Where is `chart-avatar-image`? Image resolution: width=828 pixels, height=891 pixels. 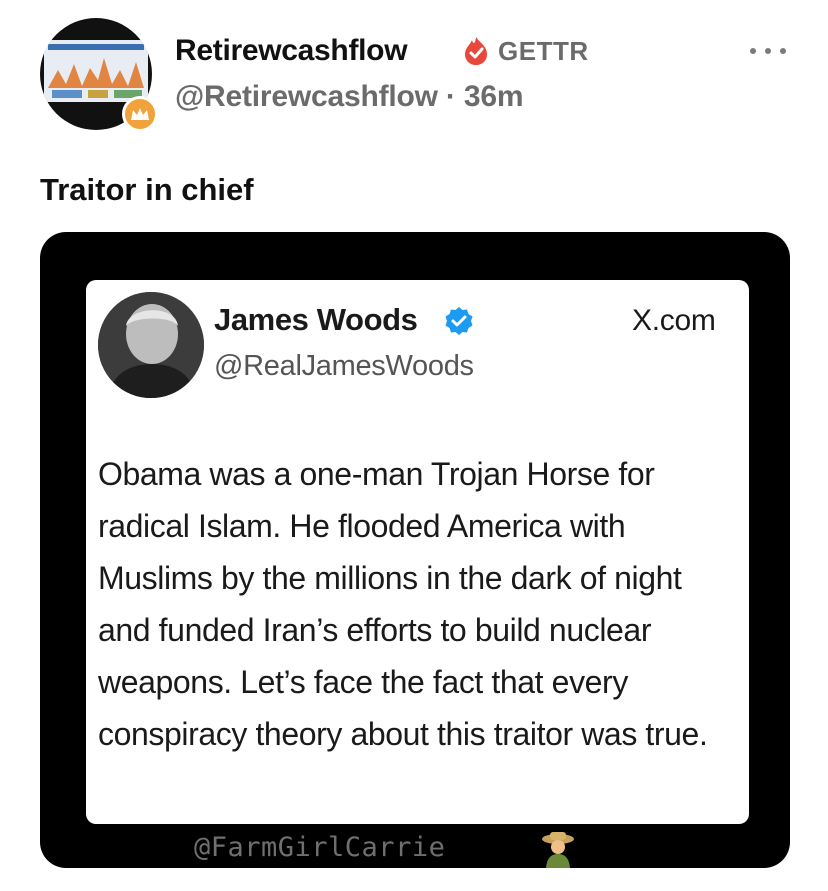 chart-avatar-image is located at coordinates (96, 71).